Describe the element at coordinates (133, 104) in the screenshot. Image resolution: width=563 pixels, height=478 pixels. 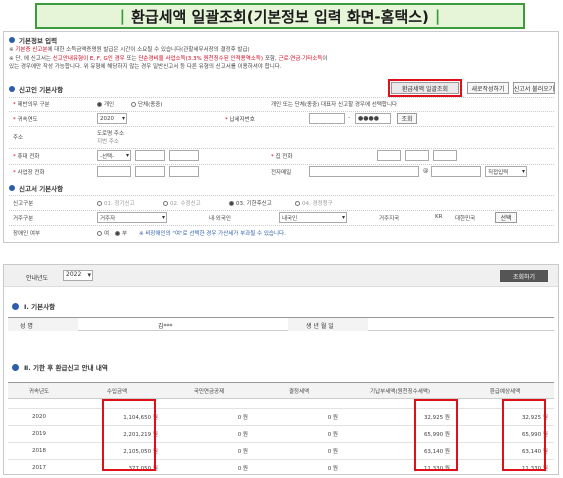
I see `radio-off-icon` at that location.